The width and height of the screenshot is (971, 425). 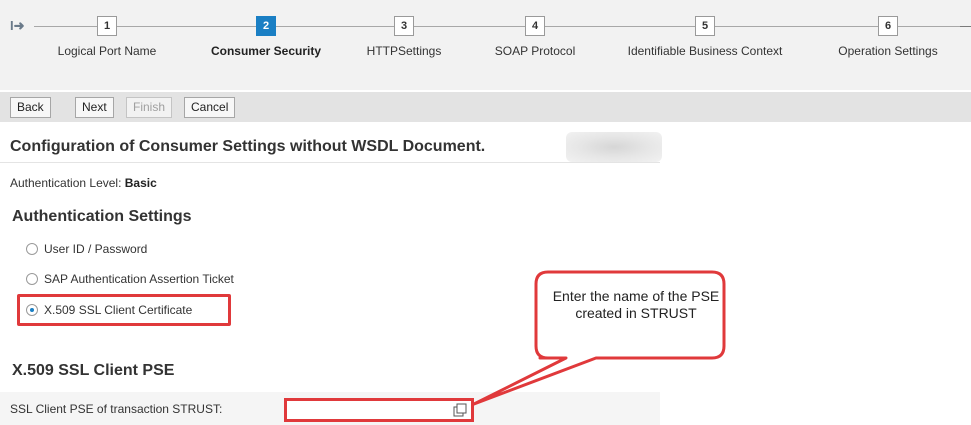 What do you see at coordinates (460, 410) in the screenshot?
I see `value-help-icon` at bounding box center [460, 410].